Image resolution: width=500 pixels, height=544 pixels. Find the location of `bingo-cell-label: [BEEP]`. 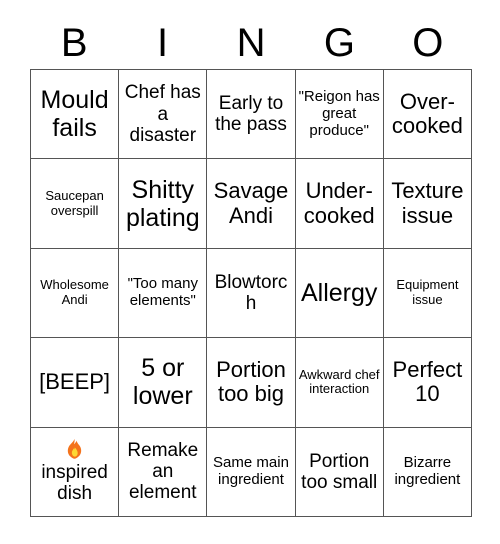

bingo-cell-label: [BEEP] is located at coordinates (75, 382).